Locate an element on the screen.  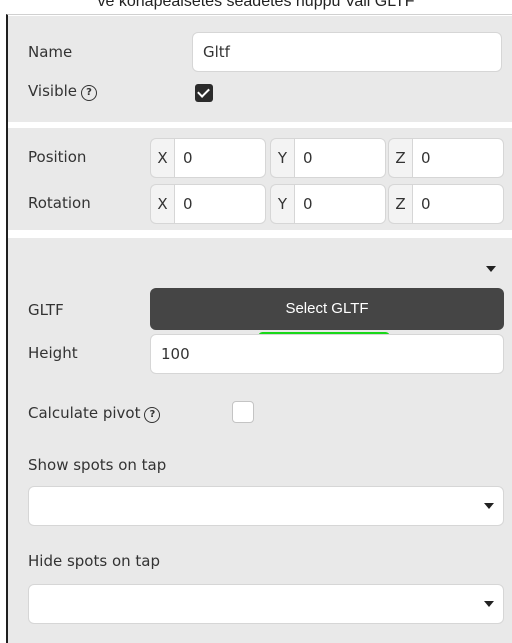
select-gltf-button: Select GLTF is located at coordinates (327, 309).